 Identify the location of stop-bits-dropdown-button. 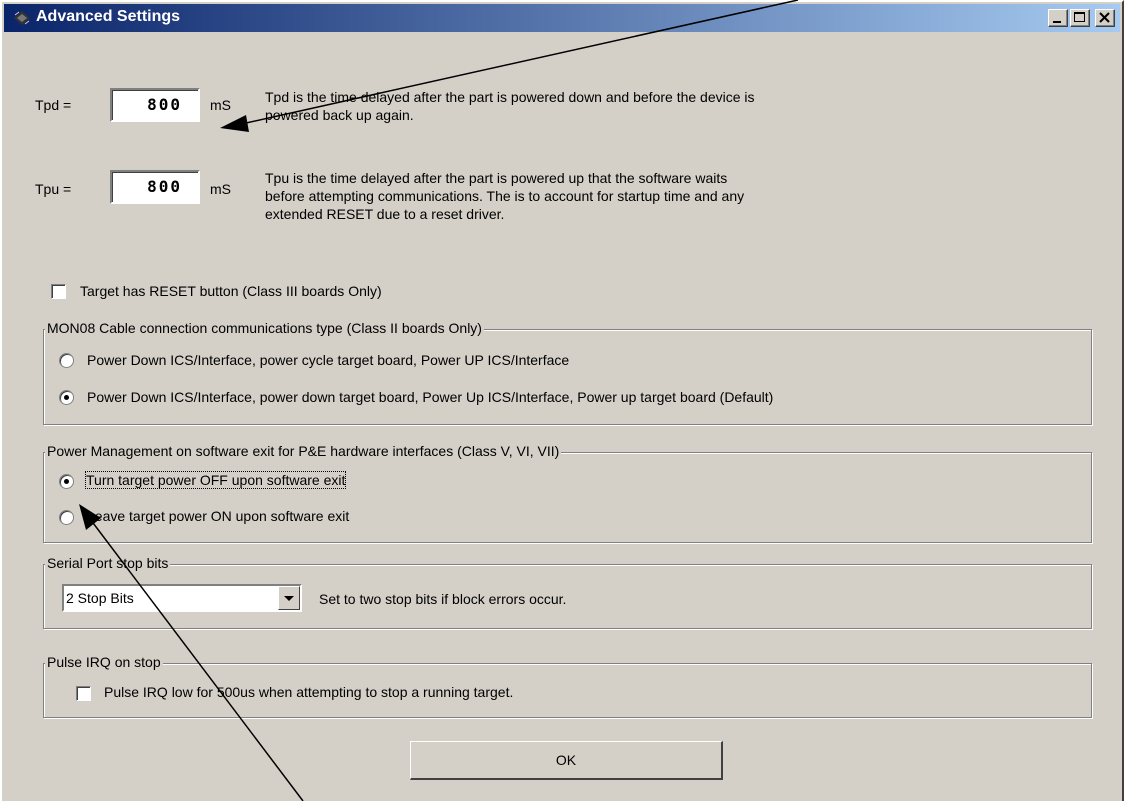
(289, 598).